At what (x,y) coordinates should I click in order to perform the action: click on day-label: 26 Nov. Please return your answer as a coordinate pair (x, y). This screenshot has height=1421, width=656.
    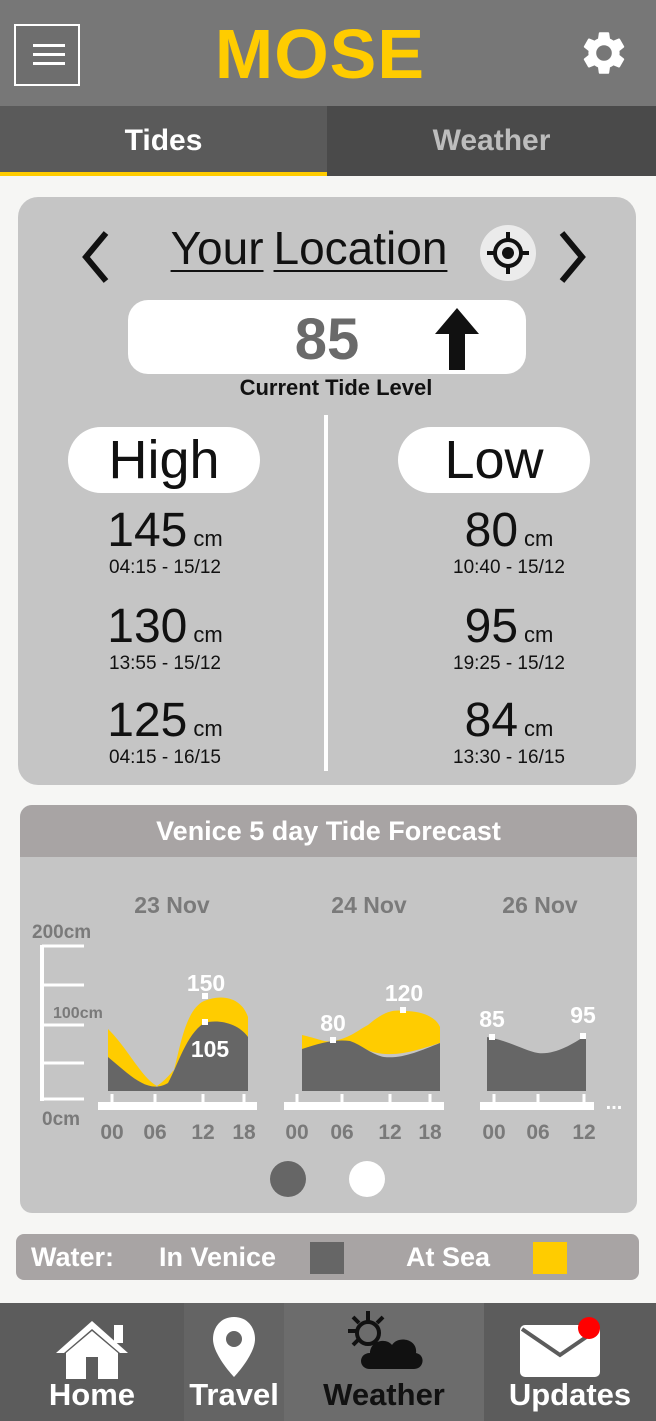
    Looking at the image, I should click on (540, 905).